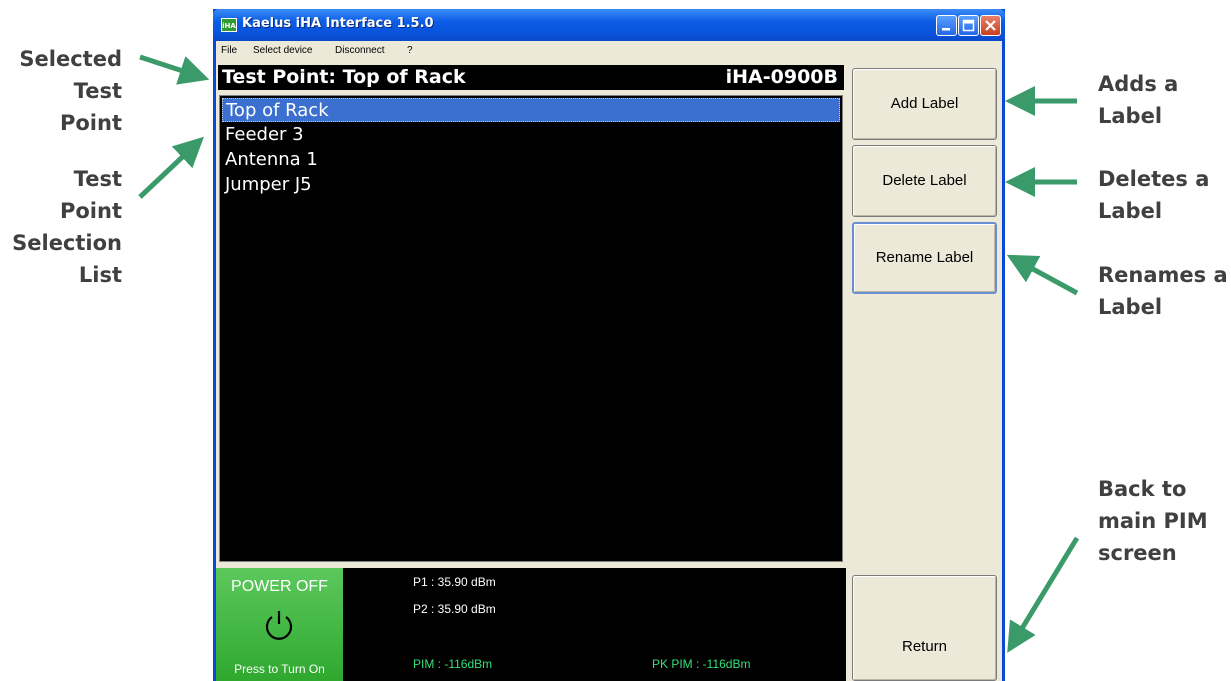 Image resolution: width=1231 pixels, height=681 pixels. I want to click on menu-disconnect: Disconnect, so click(359, 50).